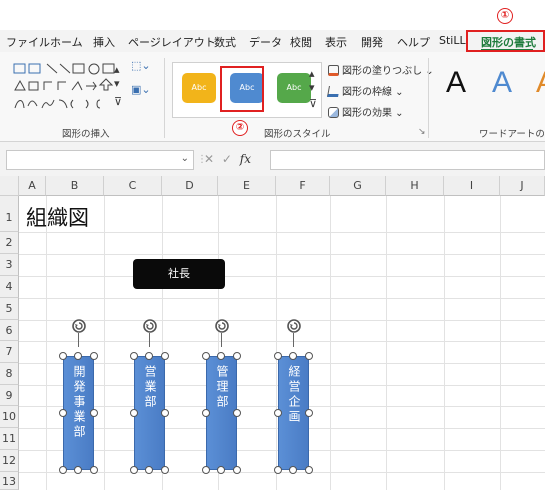 The image size is (545, 490). I want to click on row-header-11: 11, so click(9, 439).